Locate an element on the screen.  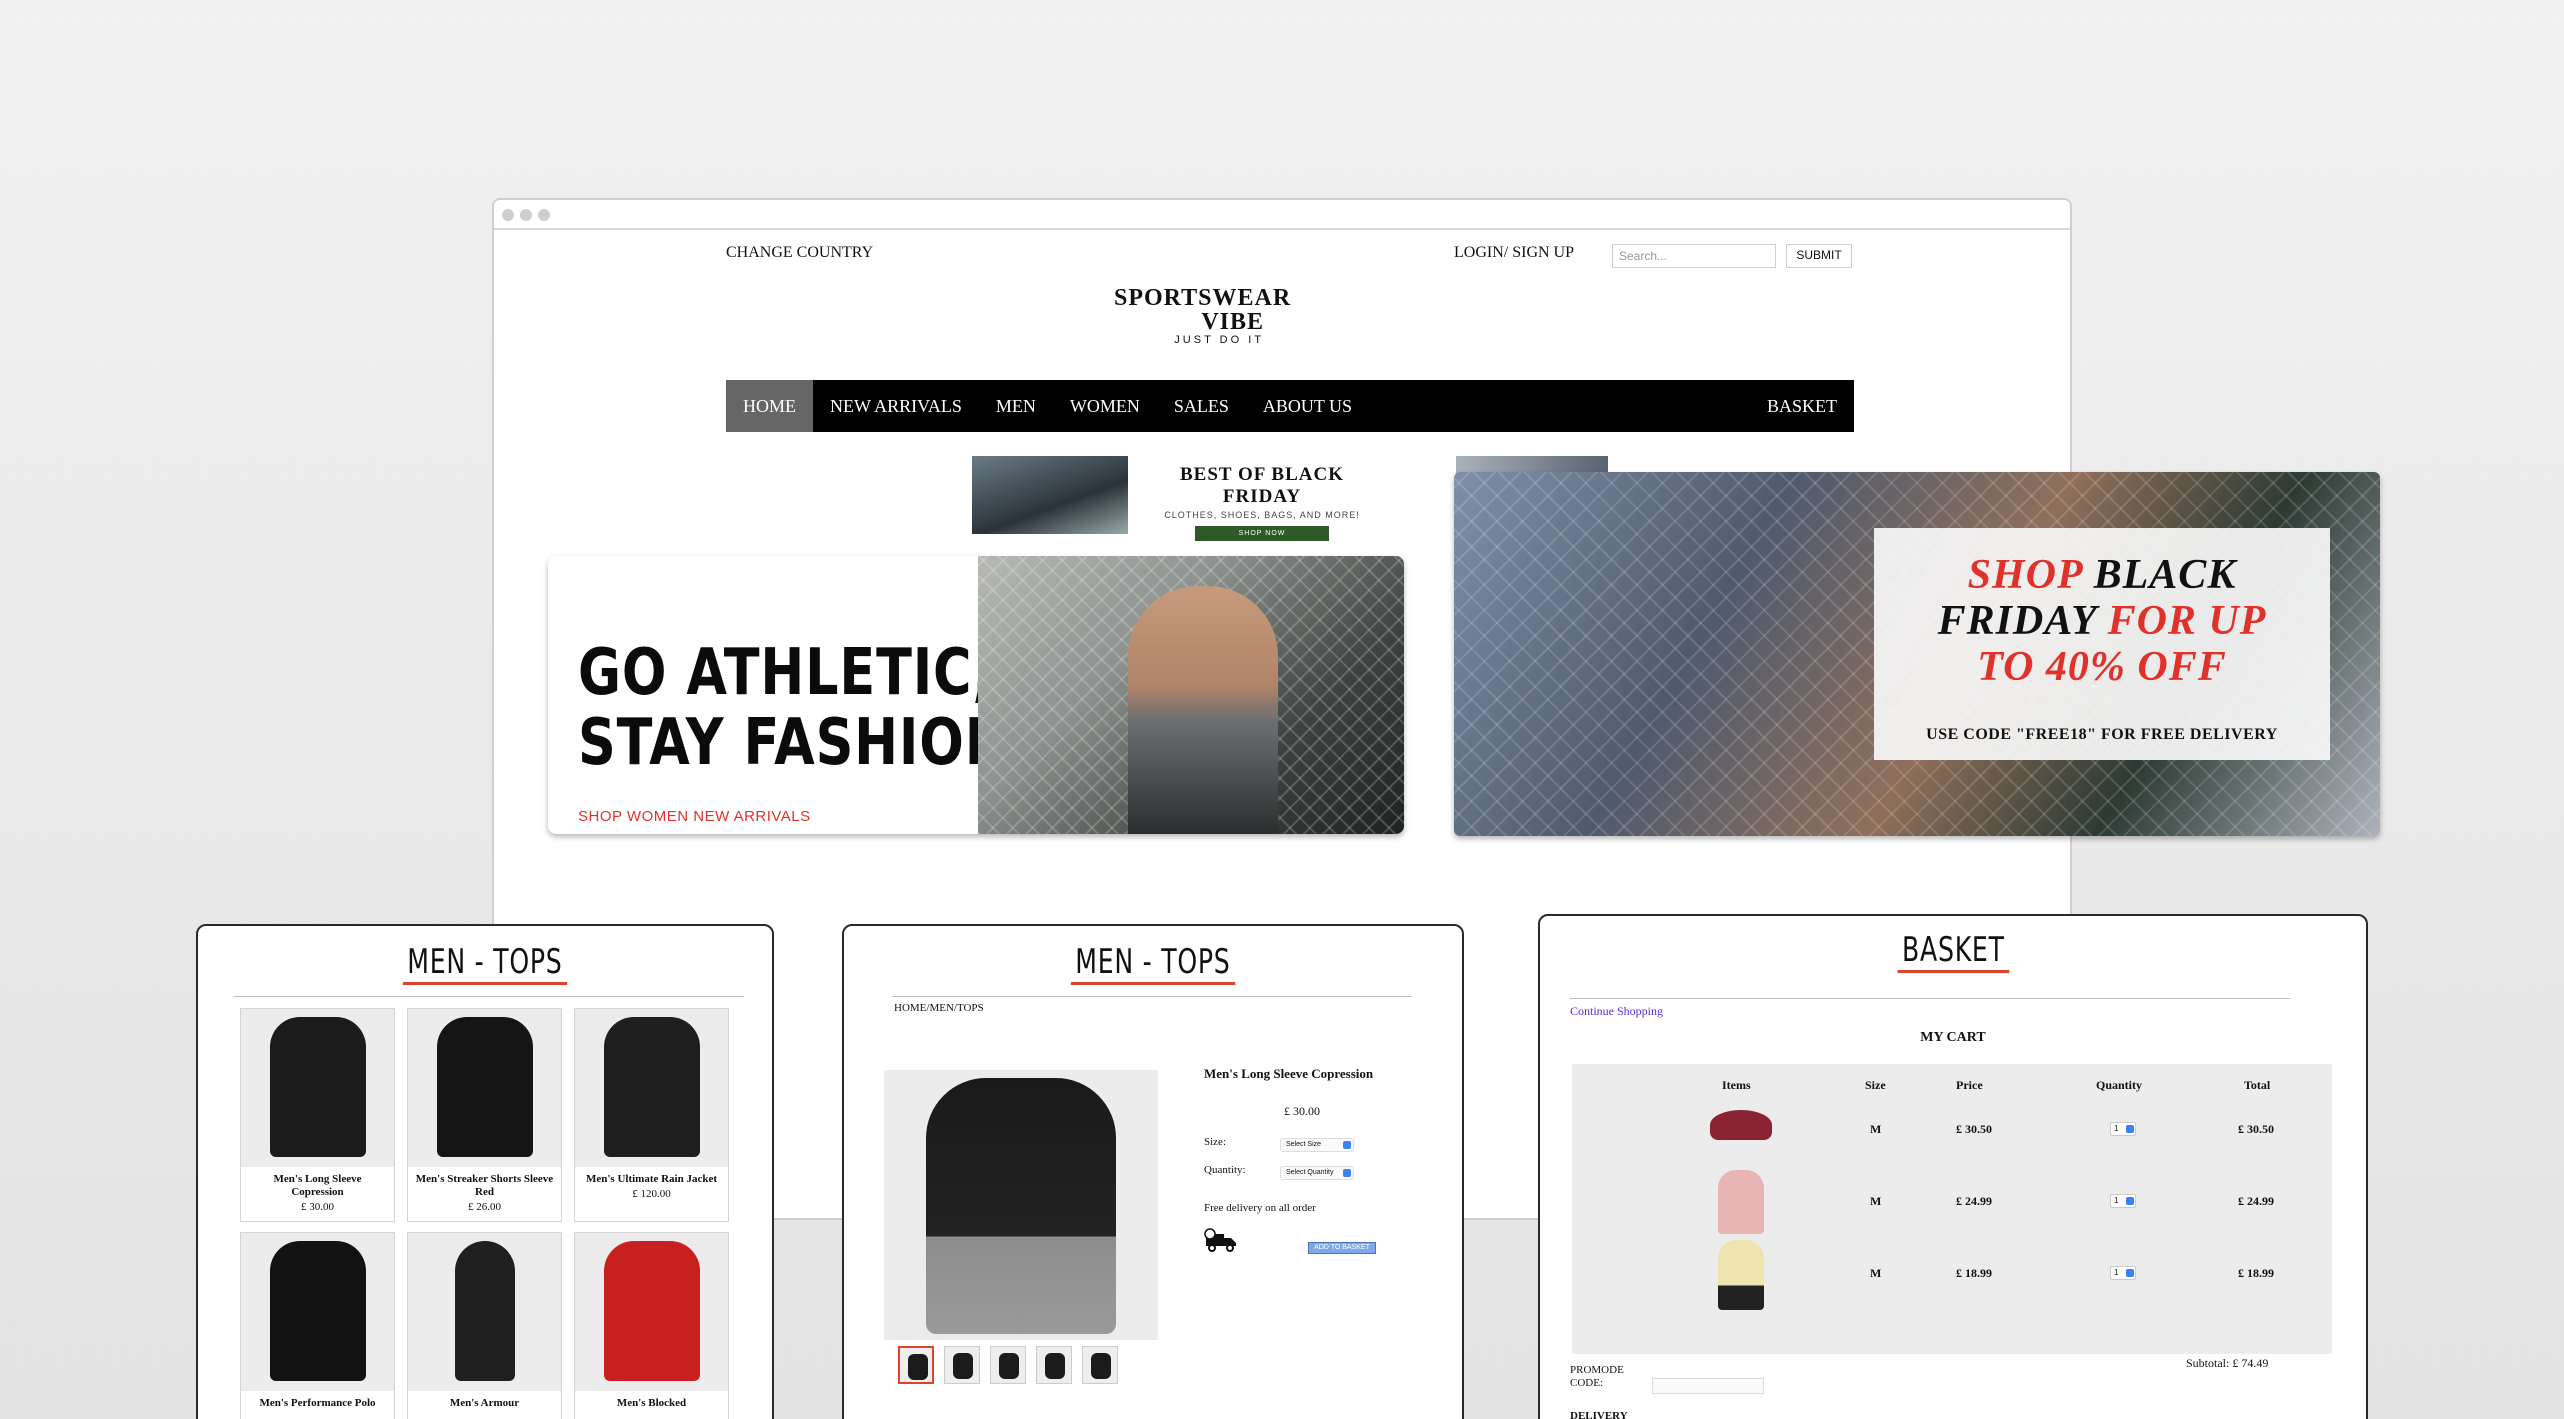
nav-new-arrivals: NEW ARRIVALS is located at coordinates (896, 406).